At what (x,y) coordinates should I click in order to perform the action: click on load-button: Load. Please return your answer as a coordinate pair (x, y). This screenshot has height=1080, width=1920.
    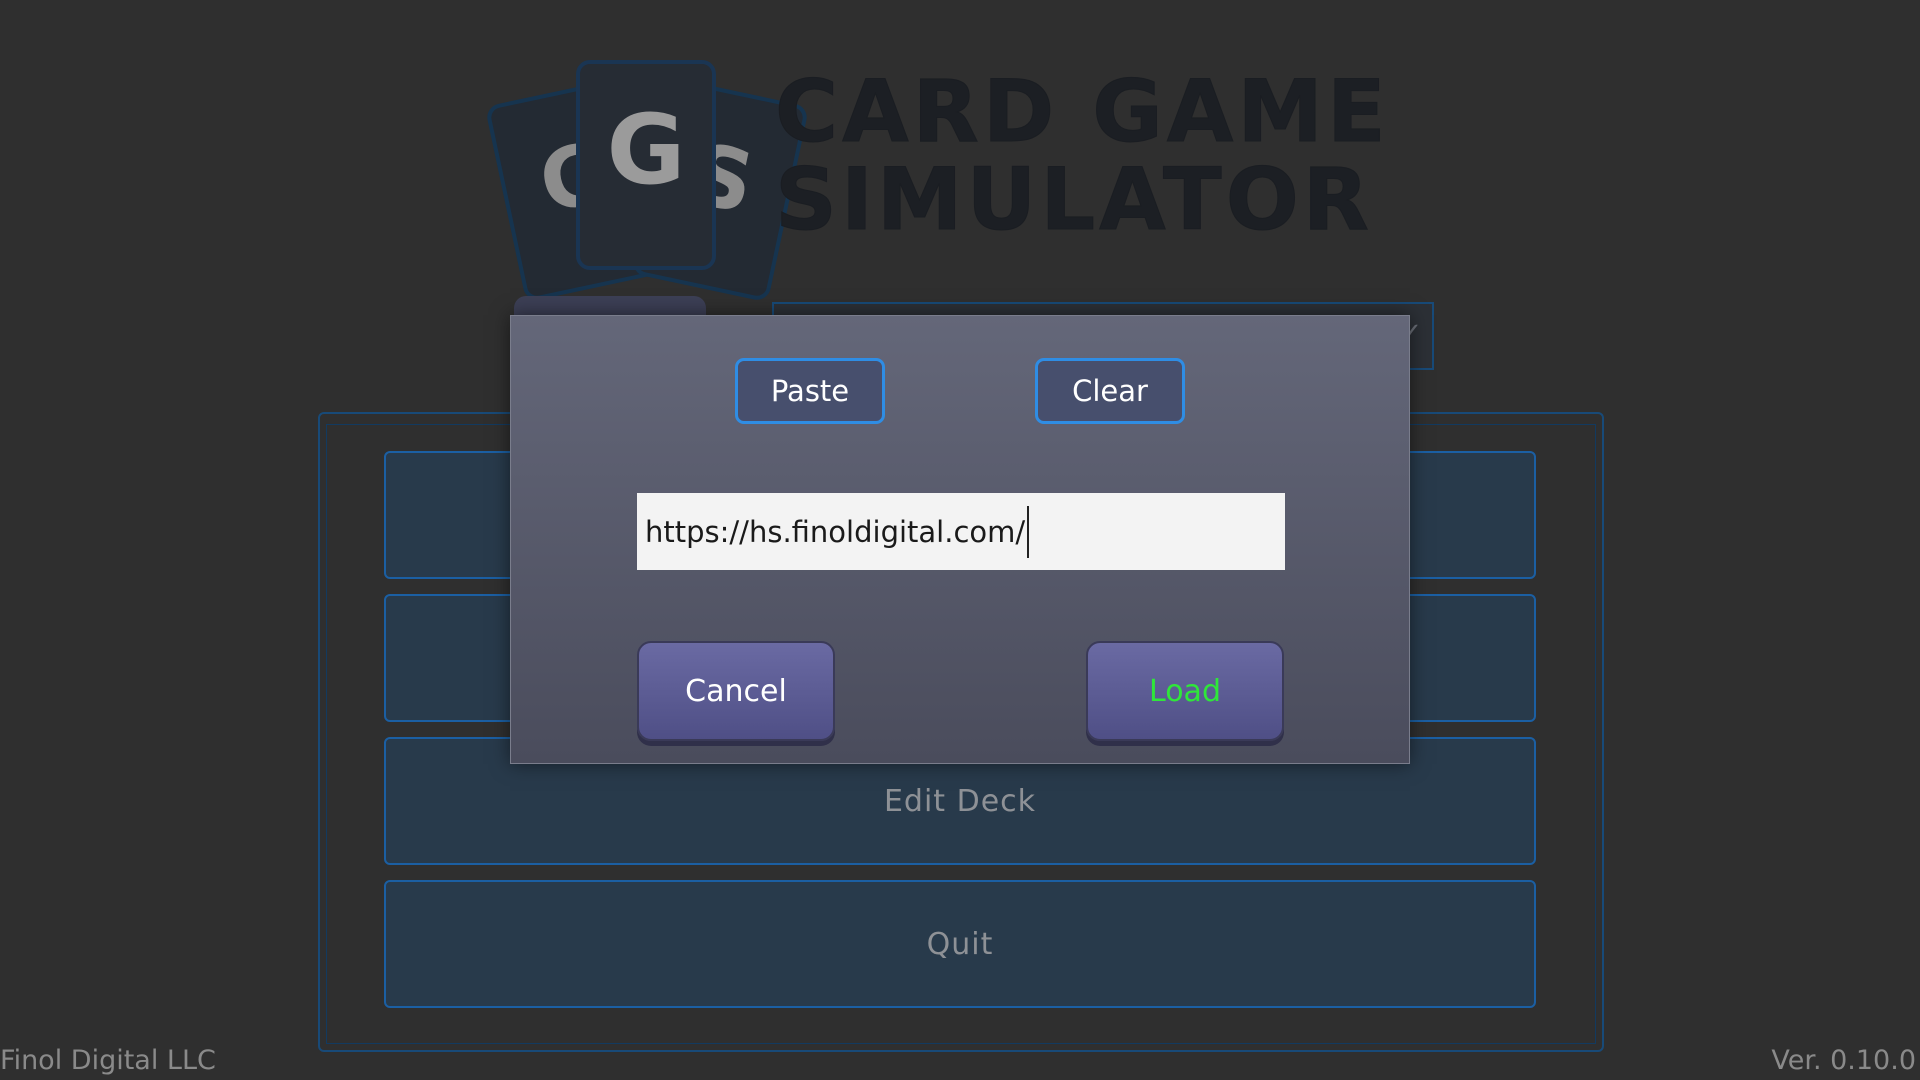
    Looking at the image, I should click on (1185, 691).